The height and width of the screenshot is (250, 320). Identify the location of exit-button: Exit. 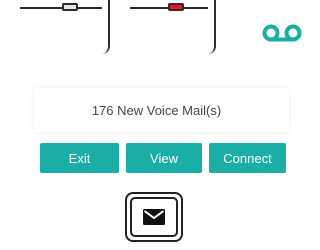
(79, 158).